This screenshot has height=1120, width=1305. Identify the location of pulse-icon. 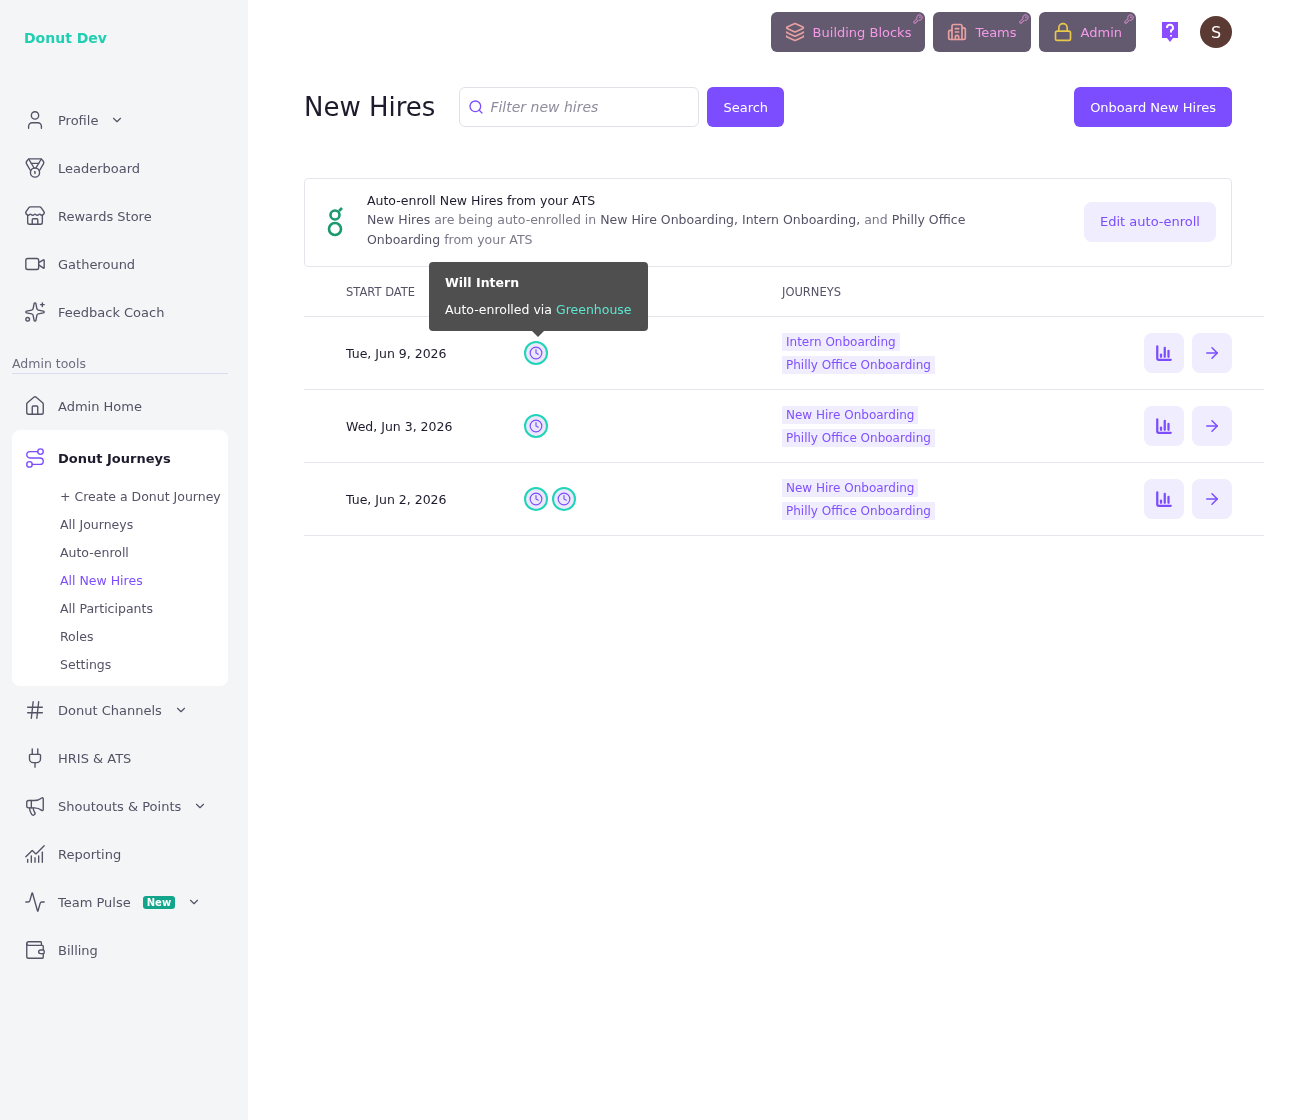
(35, 902).